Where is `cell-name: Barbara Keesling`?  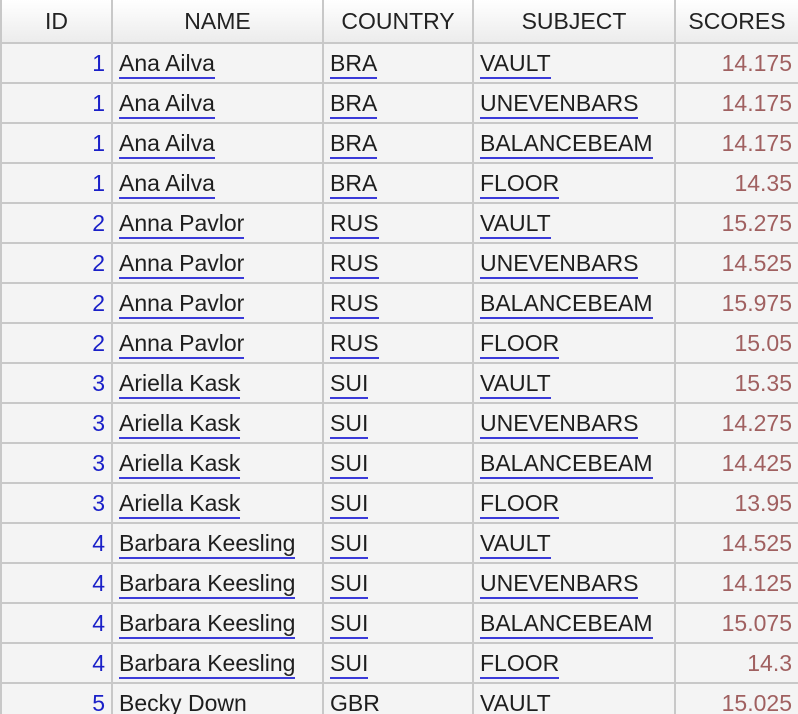
cell-name: Barbara Keesling is located at coordinates (217, 623).